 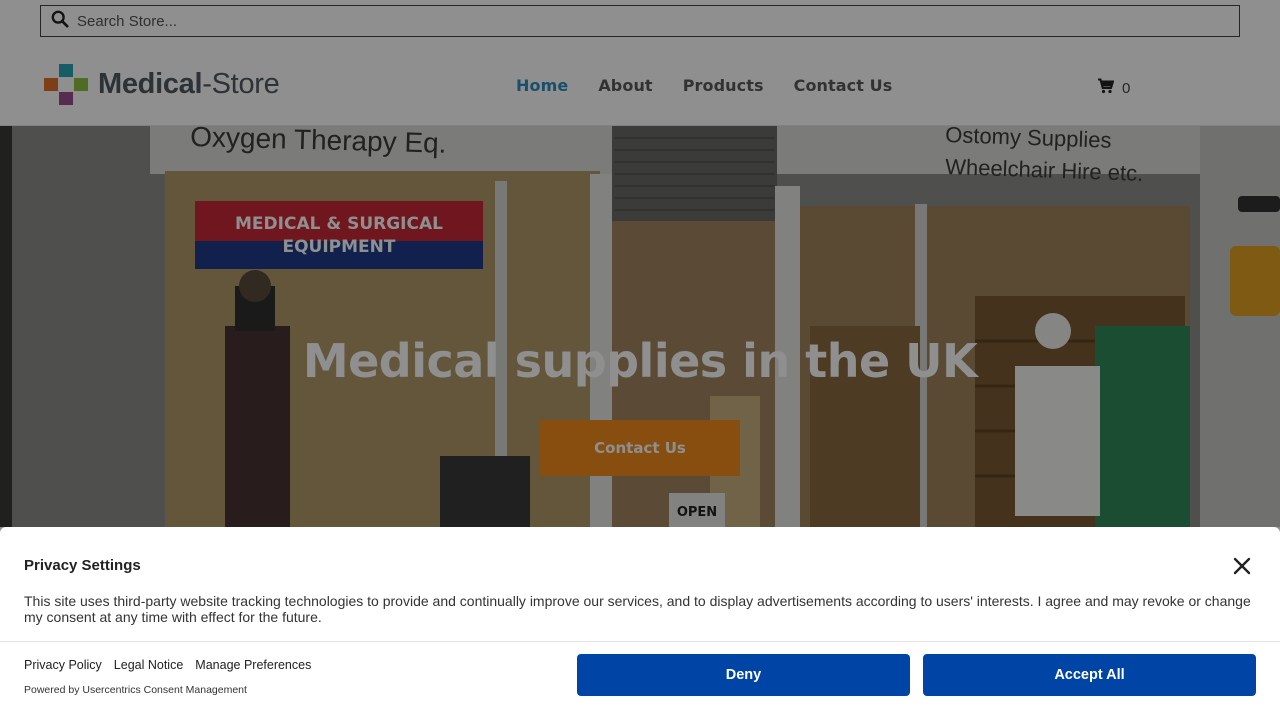 What do you see at coordinates (82, 565) in the screenshot?
I see `consent-title: Privacy Settings` at bounding box center [82, 565].